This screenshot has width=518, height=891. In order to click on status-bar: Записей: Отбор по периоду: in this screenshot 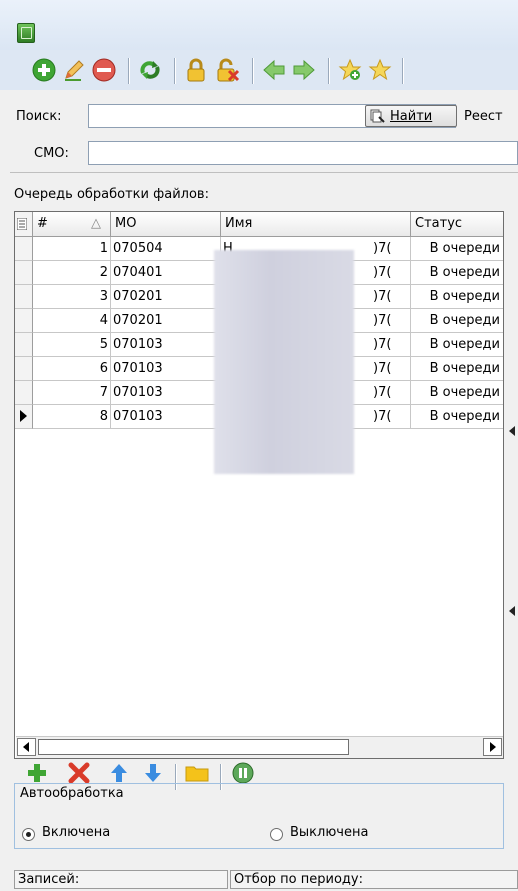, I will do `click(266, 879)`.